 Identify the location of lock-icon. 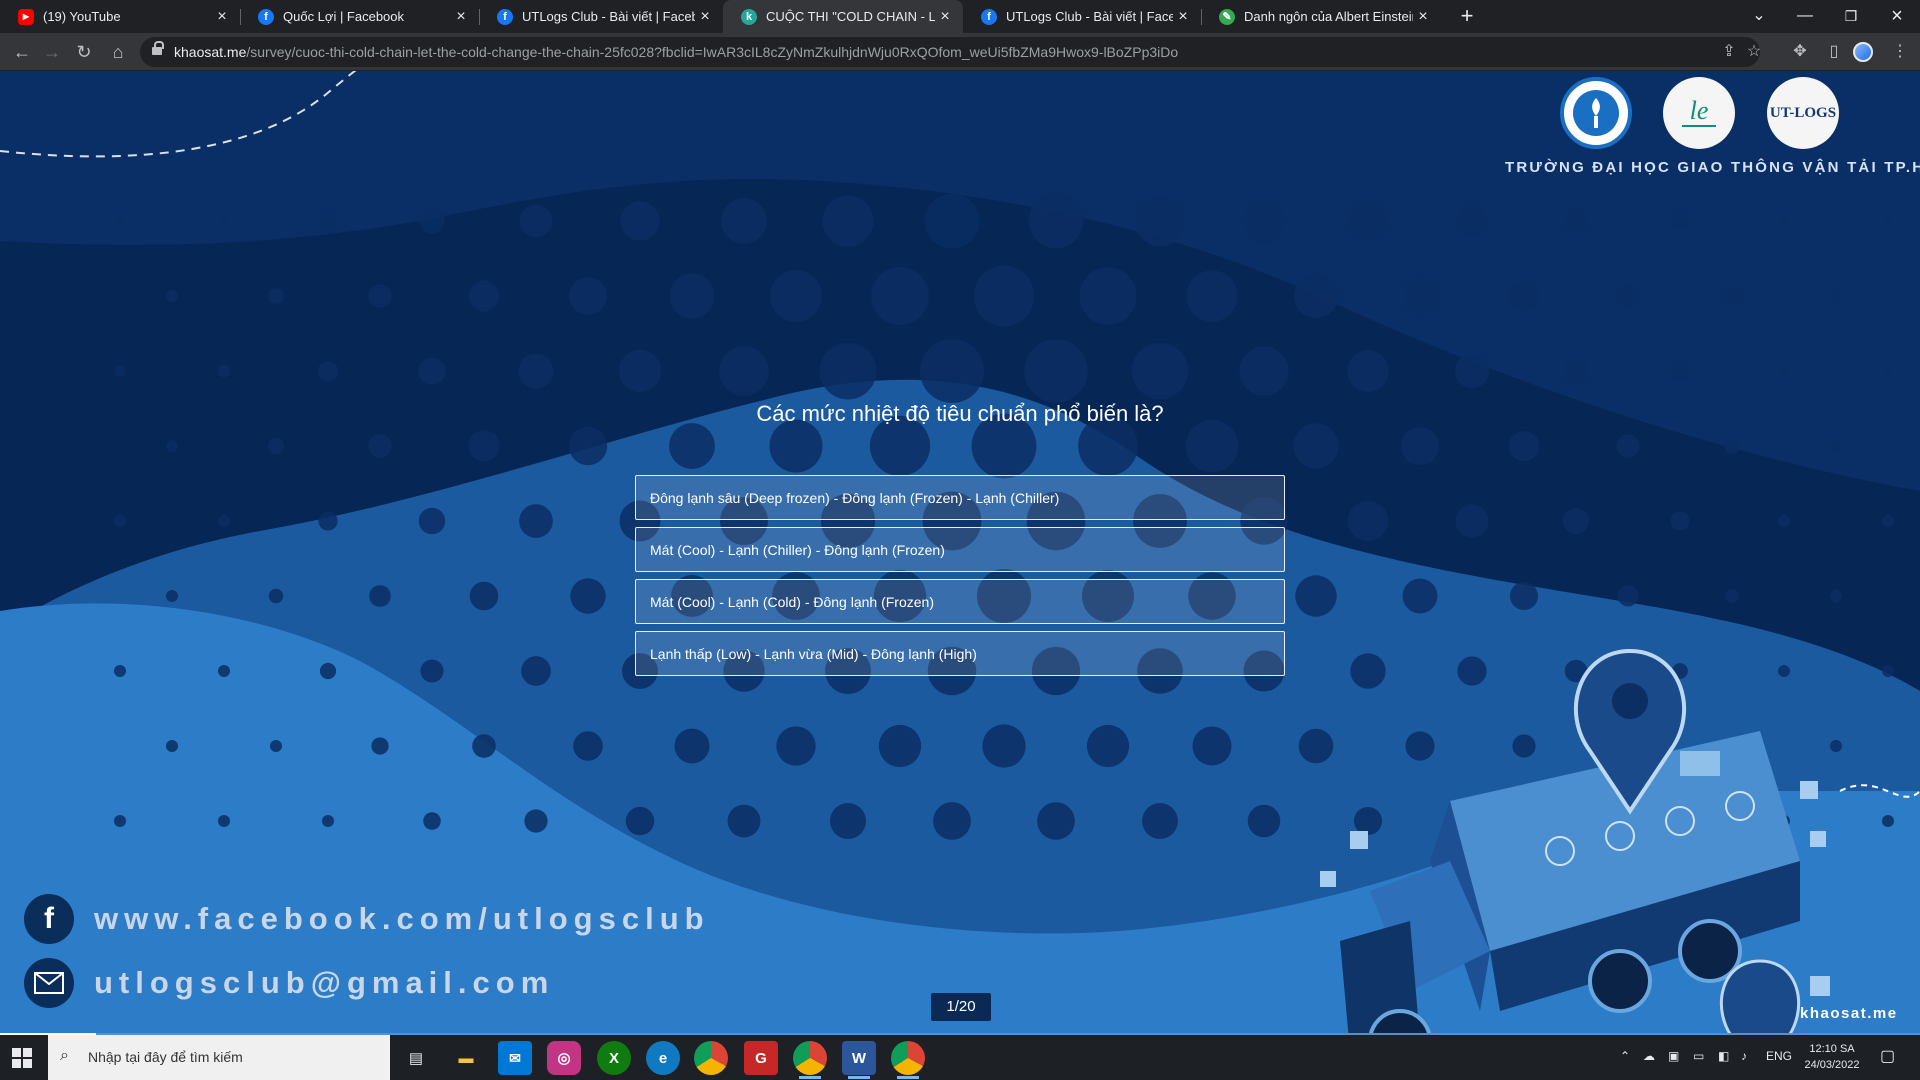
(158, 49).